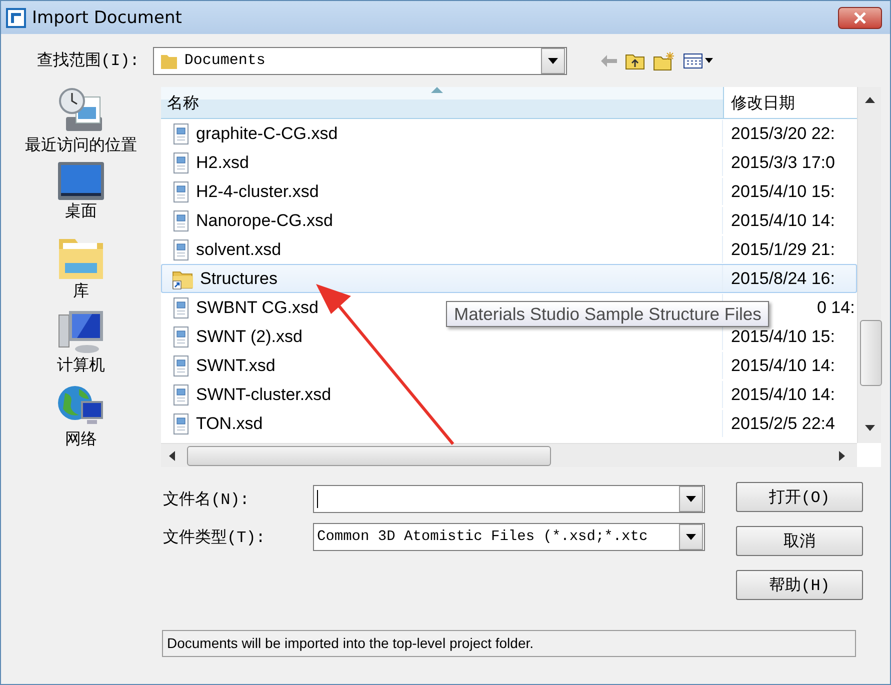  What do you see at coordinates (437, 90) in the screenshot?
I see `sort-arrow-icon` at bounding box center [437, 90].